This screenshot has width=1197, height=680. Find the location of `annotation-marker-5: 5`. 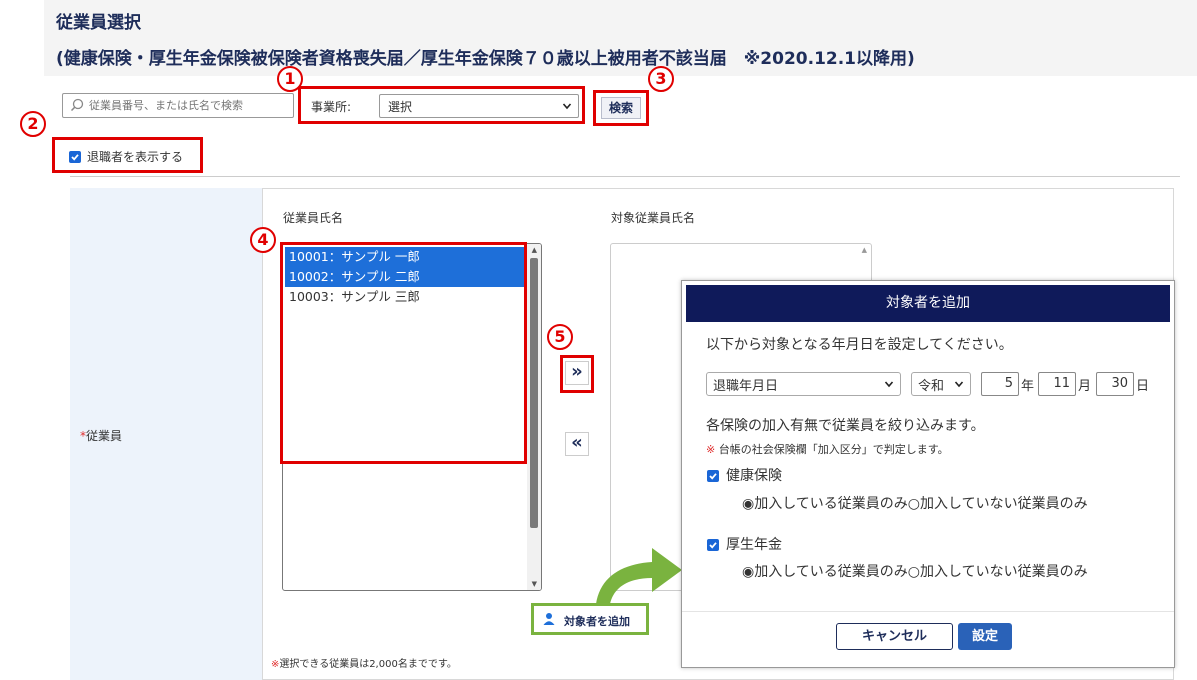

annotation-marker-5: 5 is located at coordinates (560, 337).